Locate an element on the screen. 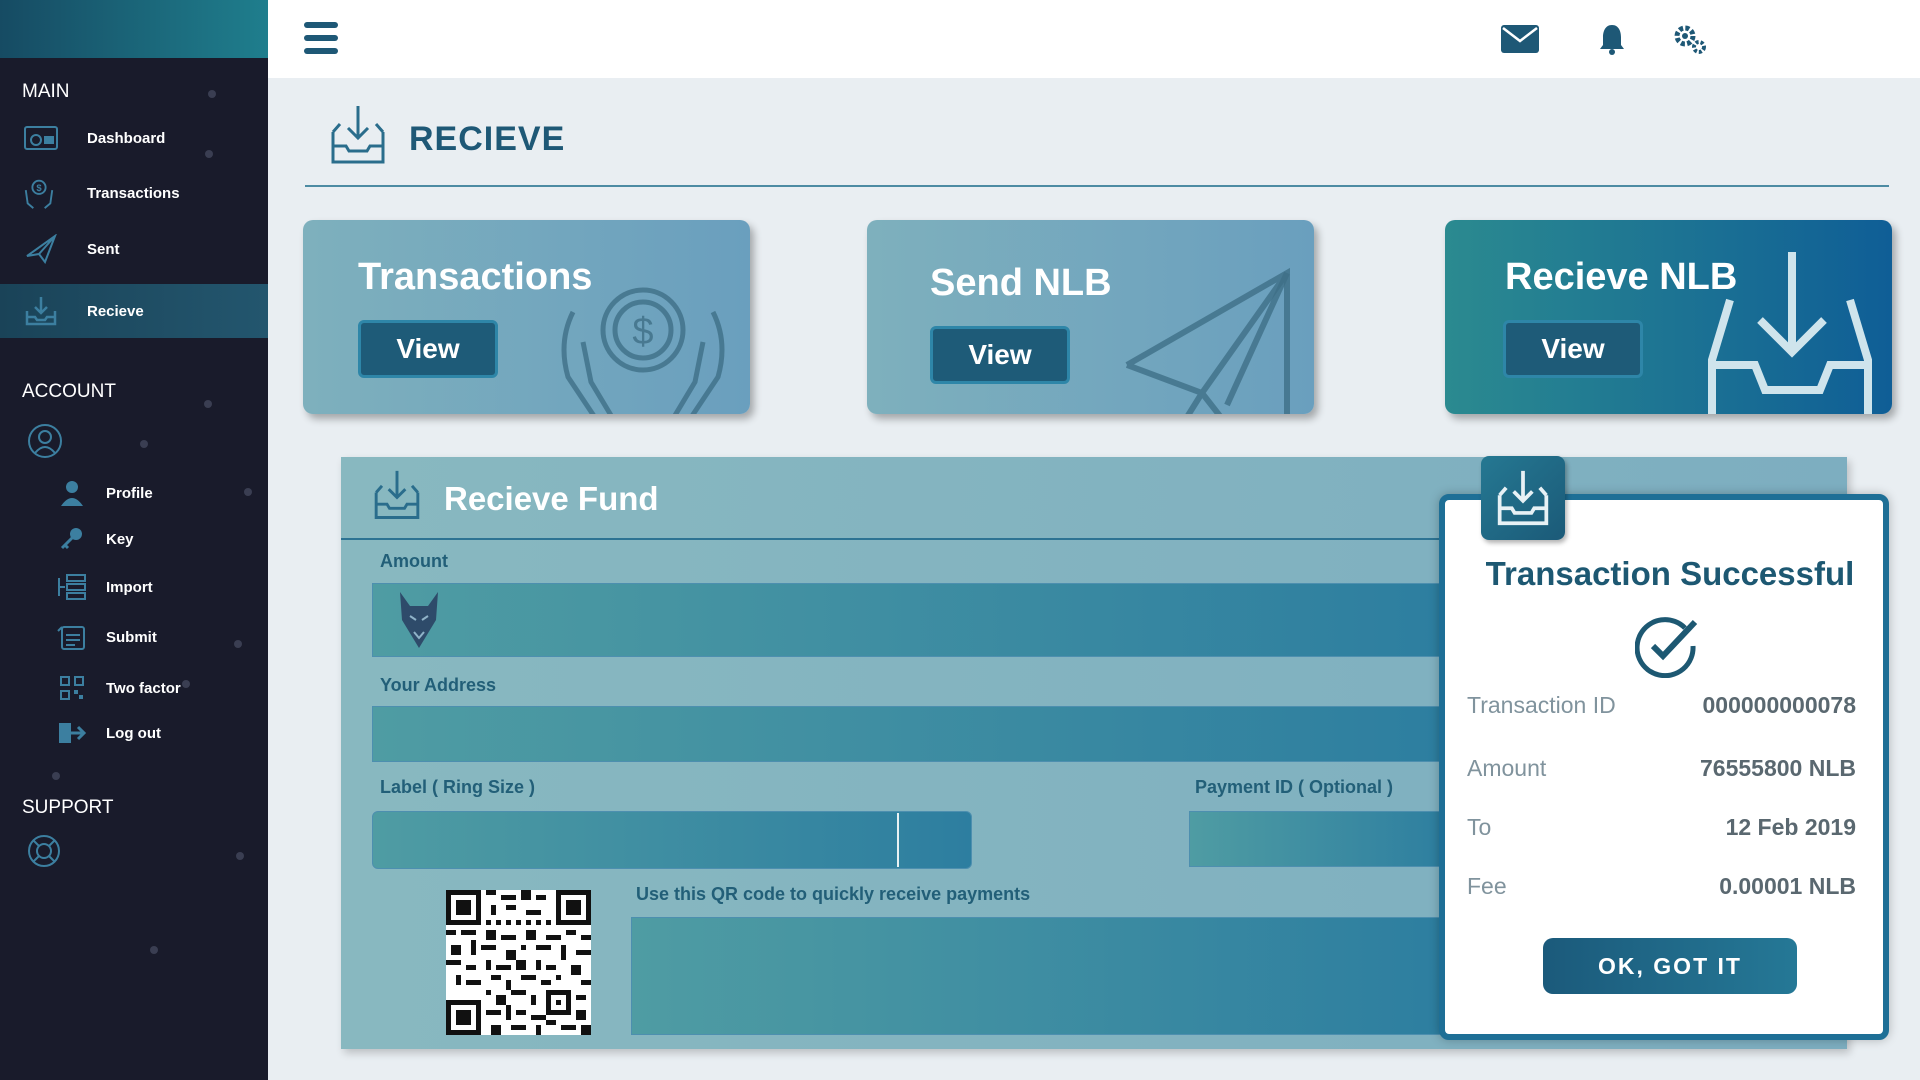 This screenshot has width=1920, height=1080. sidebar-heading-account: ACCOUNT is located at coordinates (69, 391).